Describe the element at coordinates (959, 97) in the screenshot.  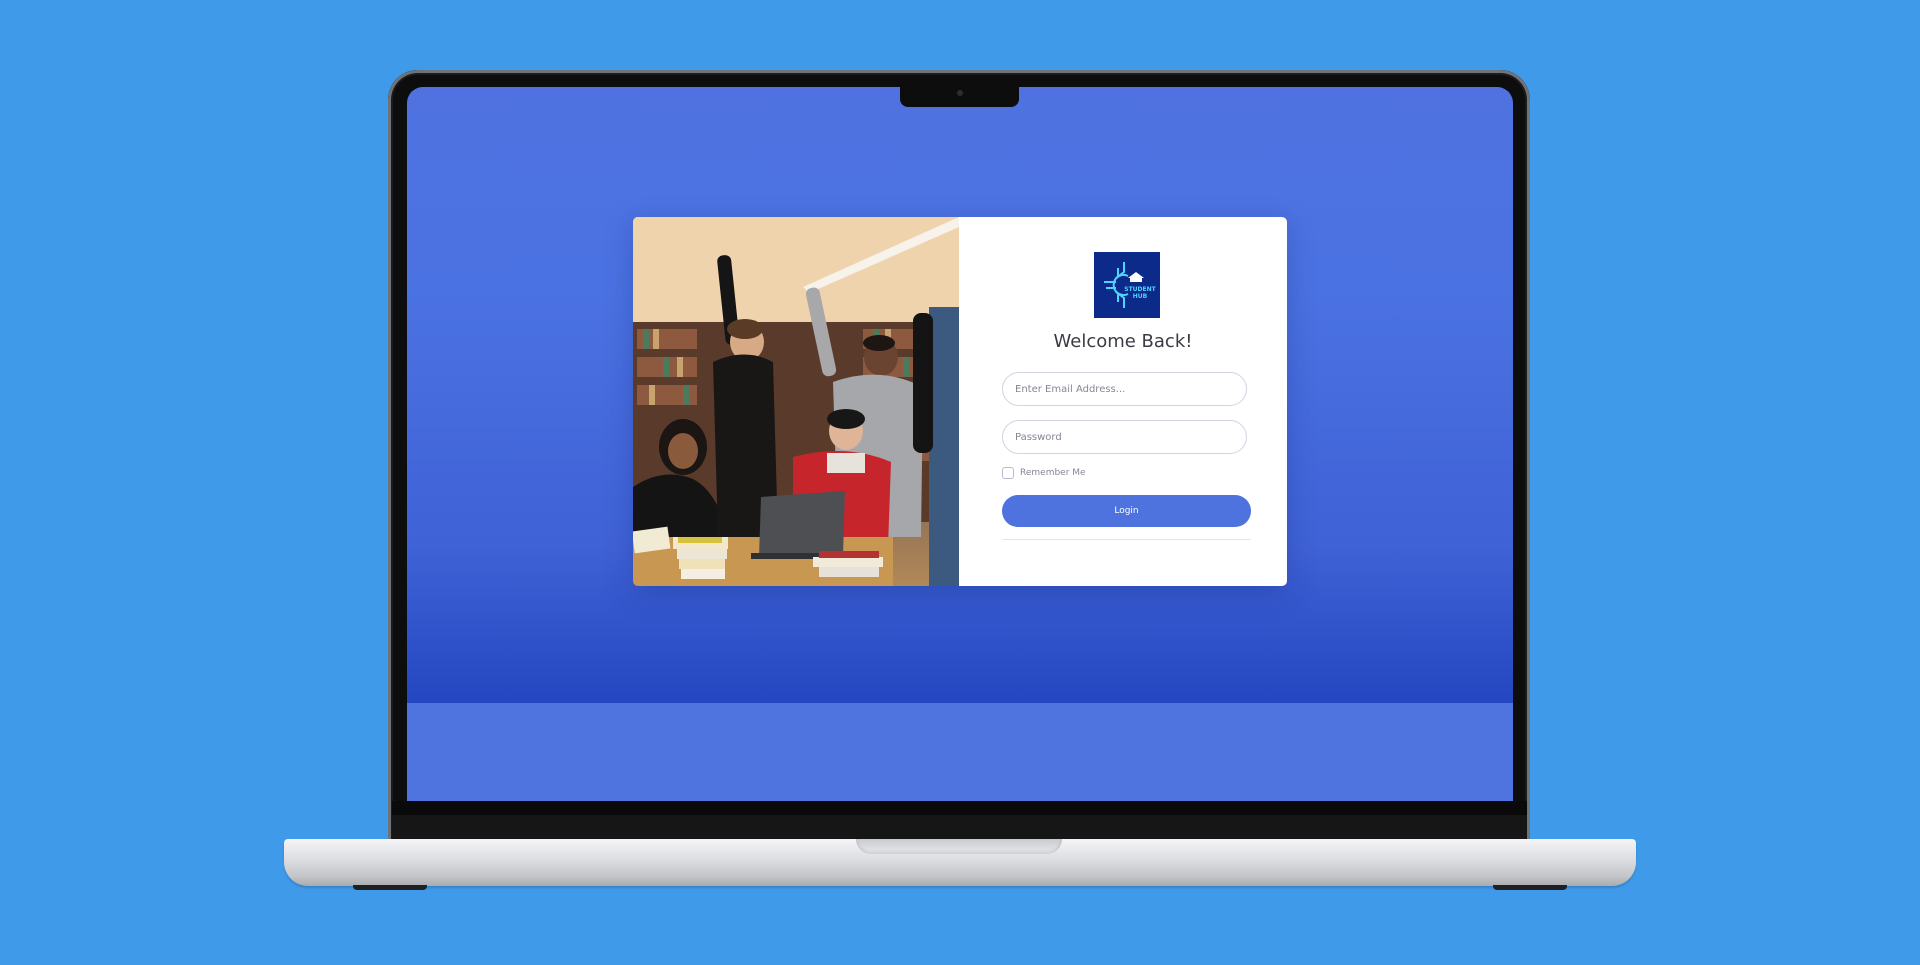
I see `camera-notch` at that location.